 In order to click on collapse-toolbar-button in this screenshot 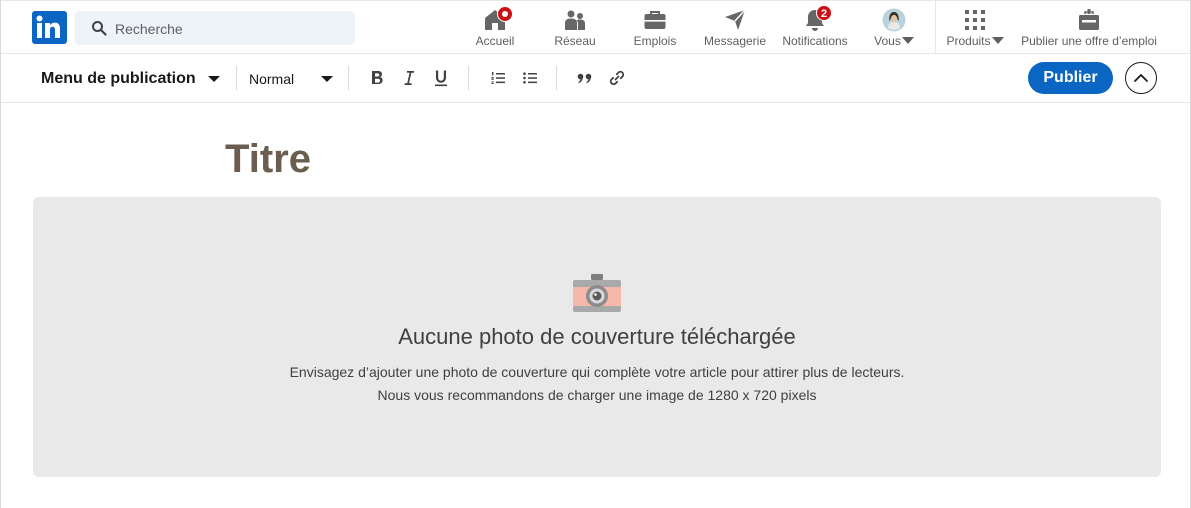, I will do `click(1141, 78)`.